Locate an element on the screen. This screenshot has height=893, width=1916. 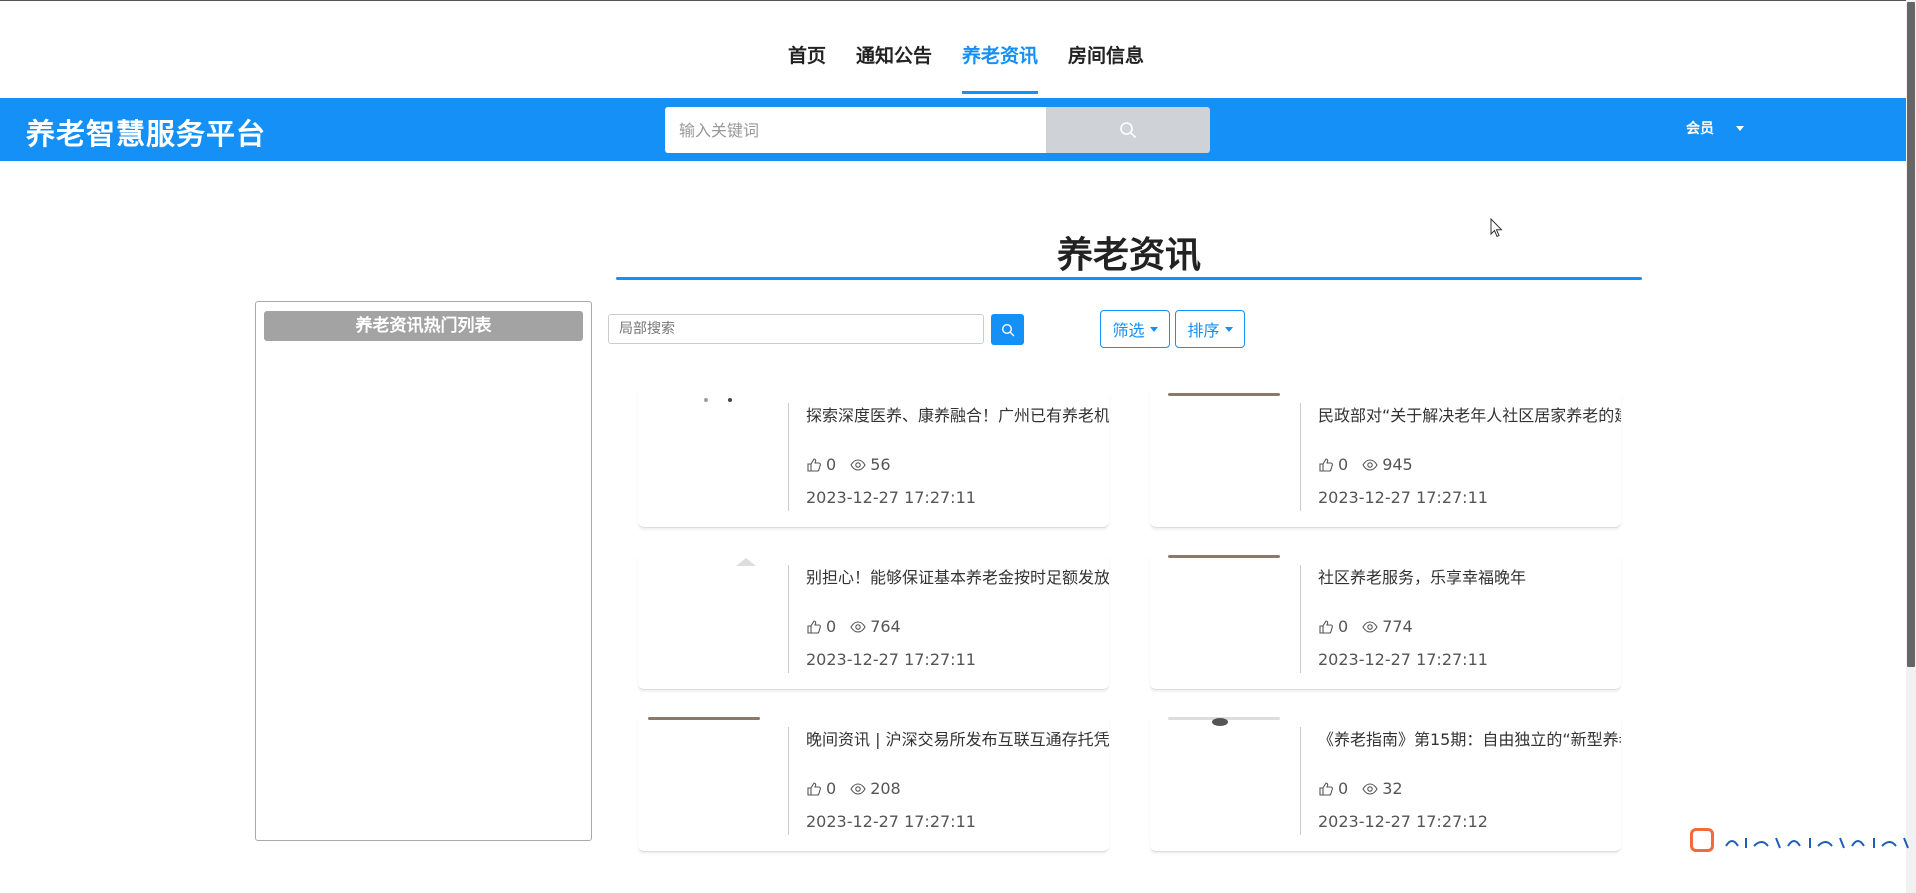
header-bar: 养老智慧服务平台 会员 is located at coordinates (953, 129).